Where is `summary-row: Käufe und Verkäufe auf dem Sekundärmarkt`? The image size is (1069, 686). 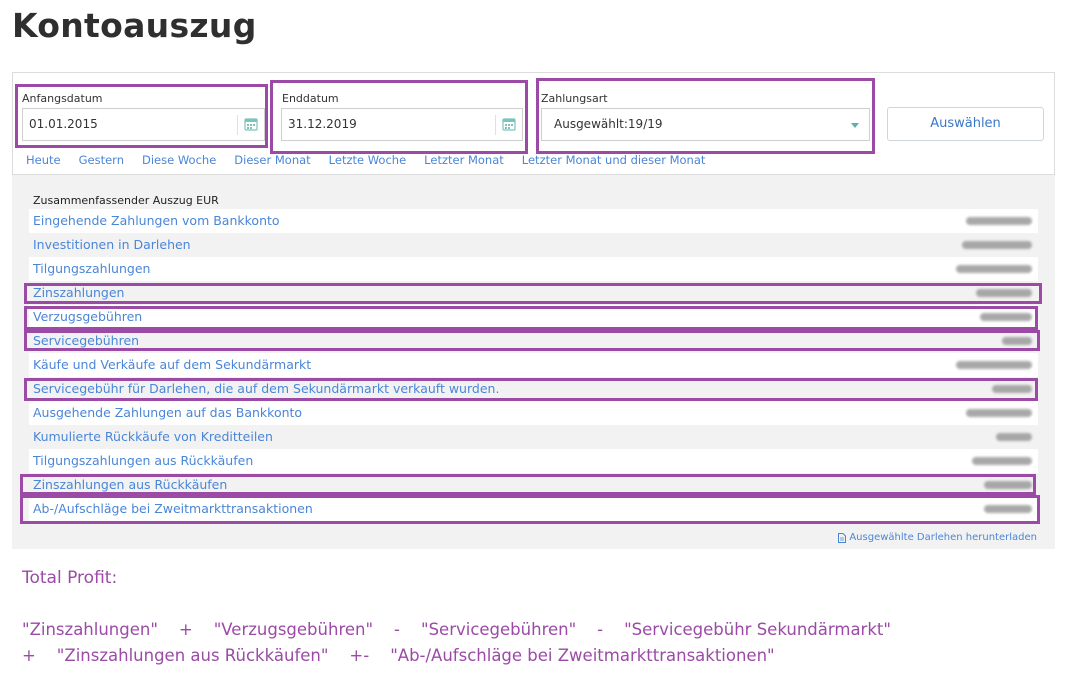
summary-row: Käufe und Verkäufe auf dem Sekundärmarkt is located at coordinates (533, 365).